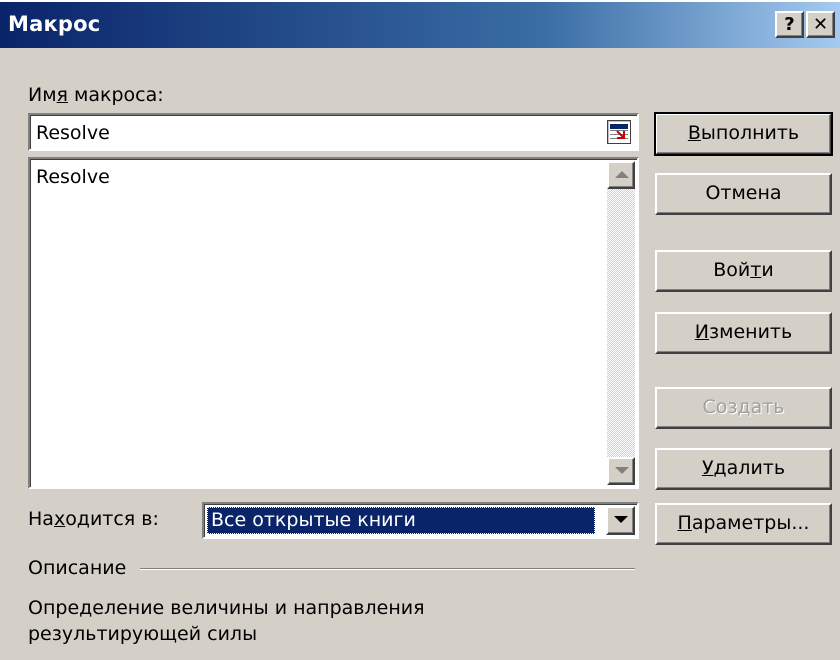  I want to click on cancel-button: Отмена, so click(743, 194).